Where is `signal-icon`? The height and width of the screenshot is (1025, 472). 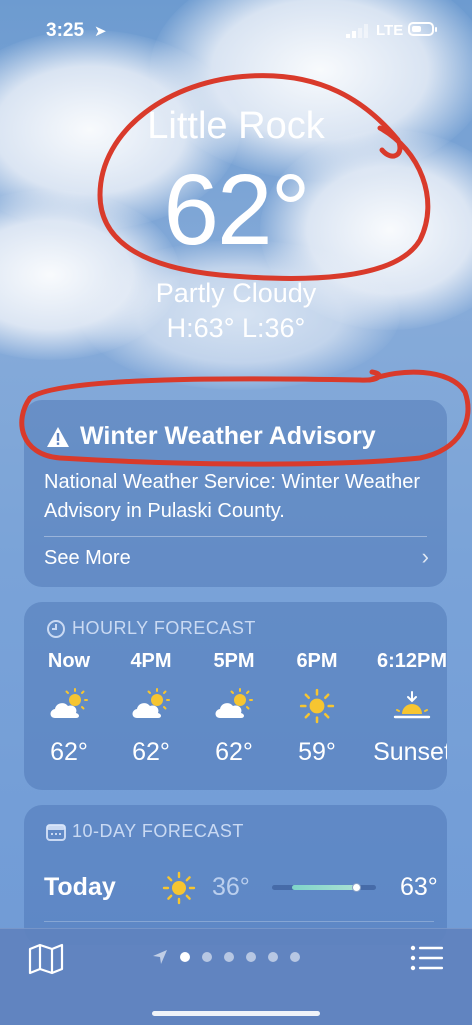 signal-icon is located at coordinates (357, 31).